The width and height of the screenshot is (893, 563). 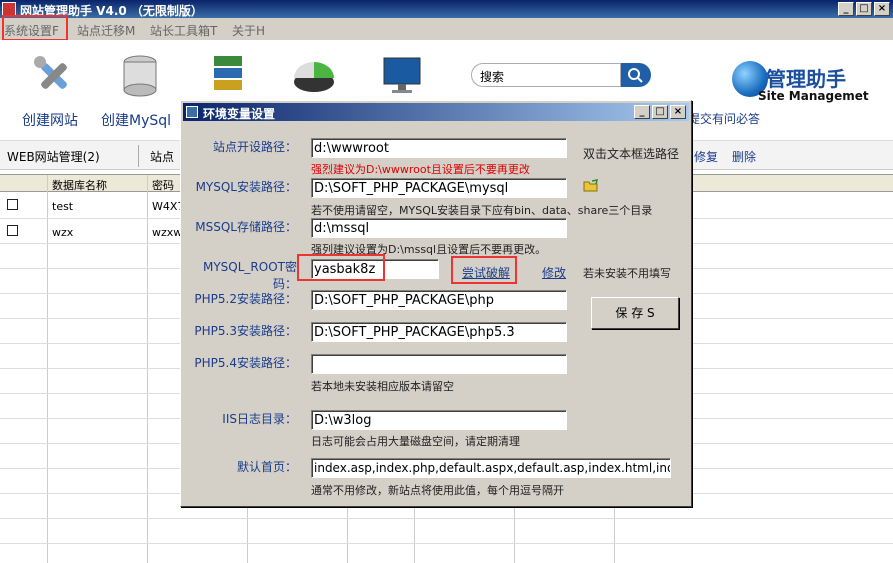 I want to click on mysql-root-label: MYSQL_ROOT密码：, so click(x=250, y=275).